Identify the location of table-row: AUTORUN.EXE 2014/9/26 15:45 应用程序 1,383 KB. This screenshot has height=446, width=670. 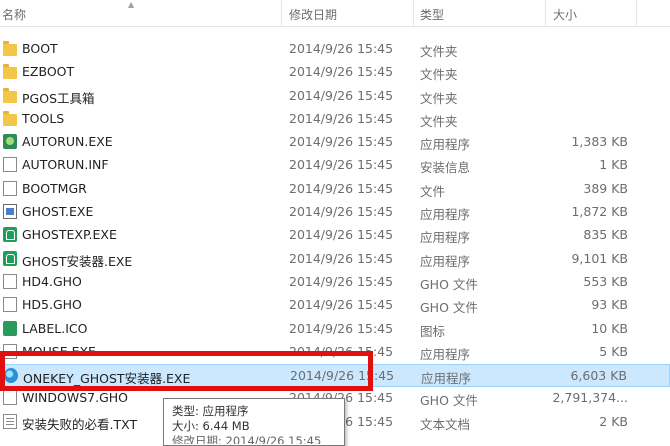
(335, 142).